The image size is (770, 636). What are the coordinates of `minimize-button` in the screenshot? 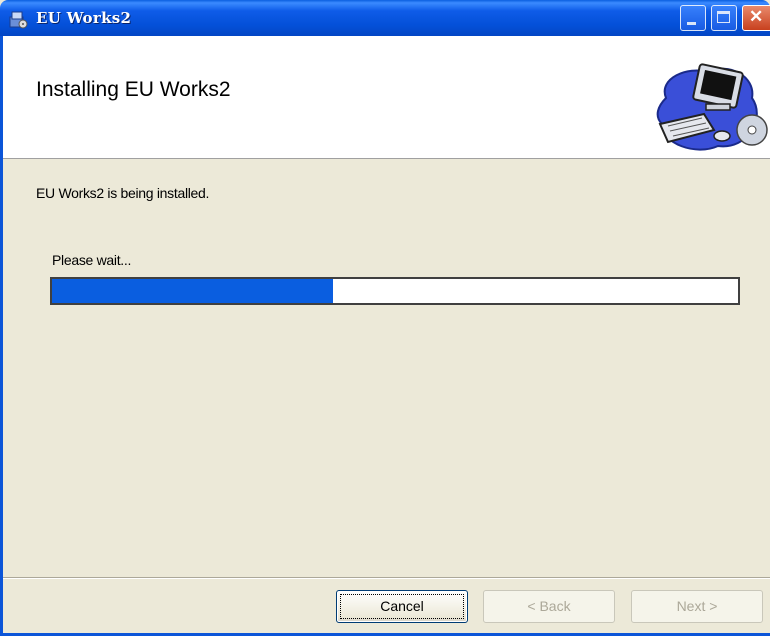 It's located at (693, 18).